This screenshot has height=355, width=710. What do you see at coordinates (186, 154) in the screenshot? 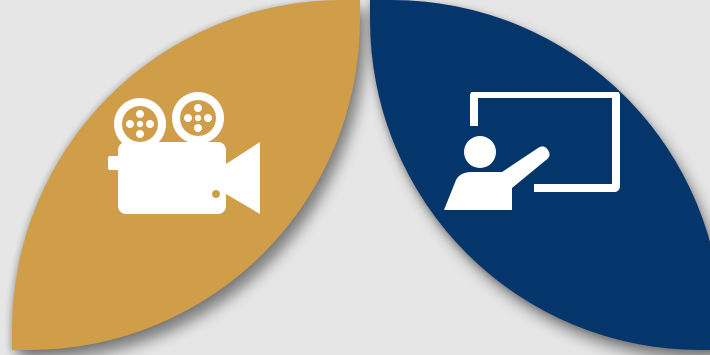
I see `video-camera-icon` at bounding box center [186, 154].